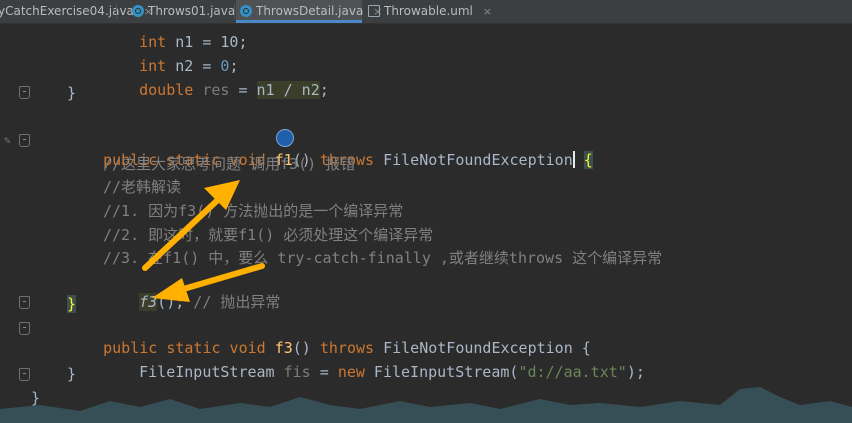 The image size is (852, 423). I want to click on audio-waveform, so click(426, 405).